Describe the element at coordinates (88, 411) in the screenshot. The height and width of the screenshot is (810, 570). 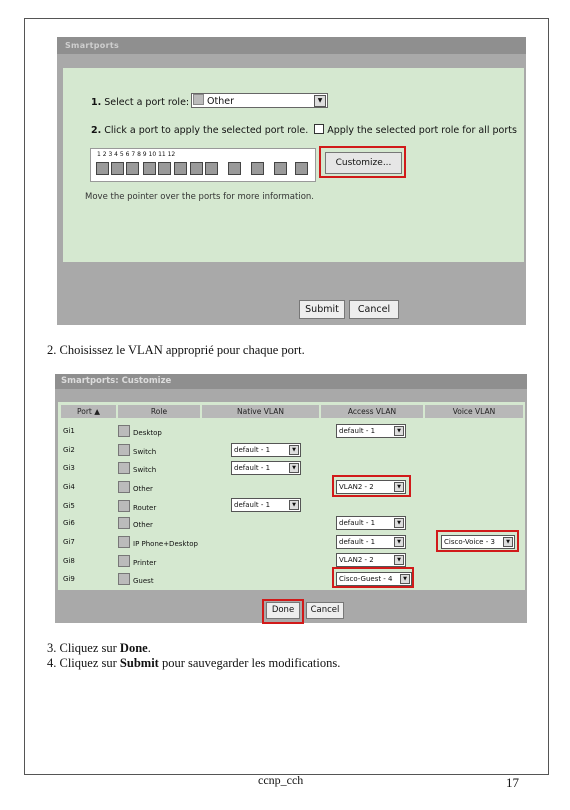
I see `header-port: Port ▲` at that location.